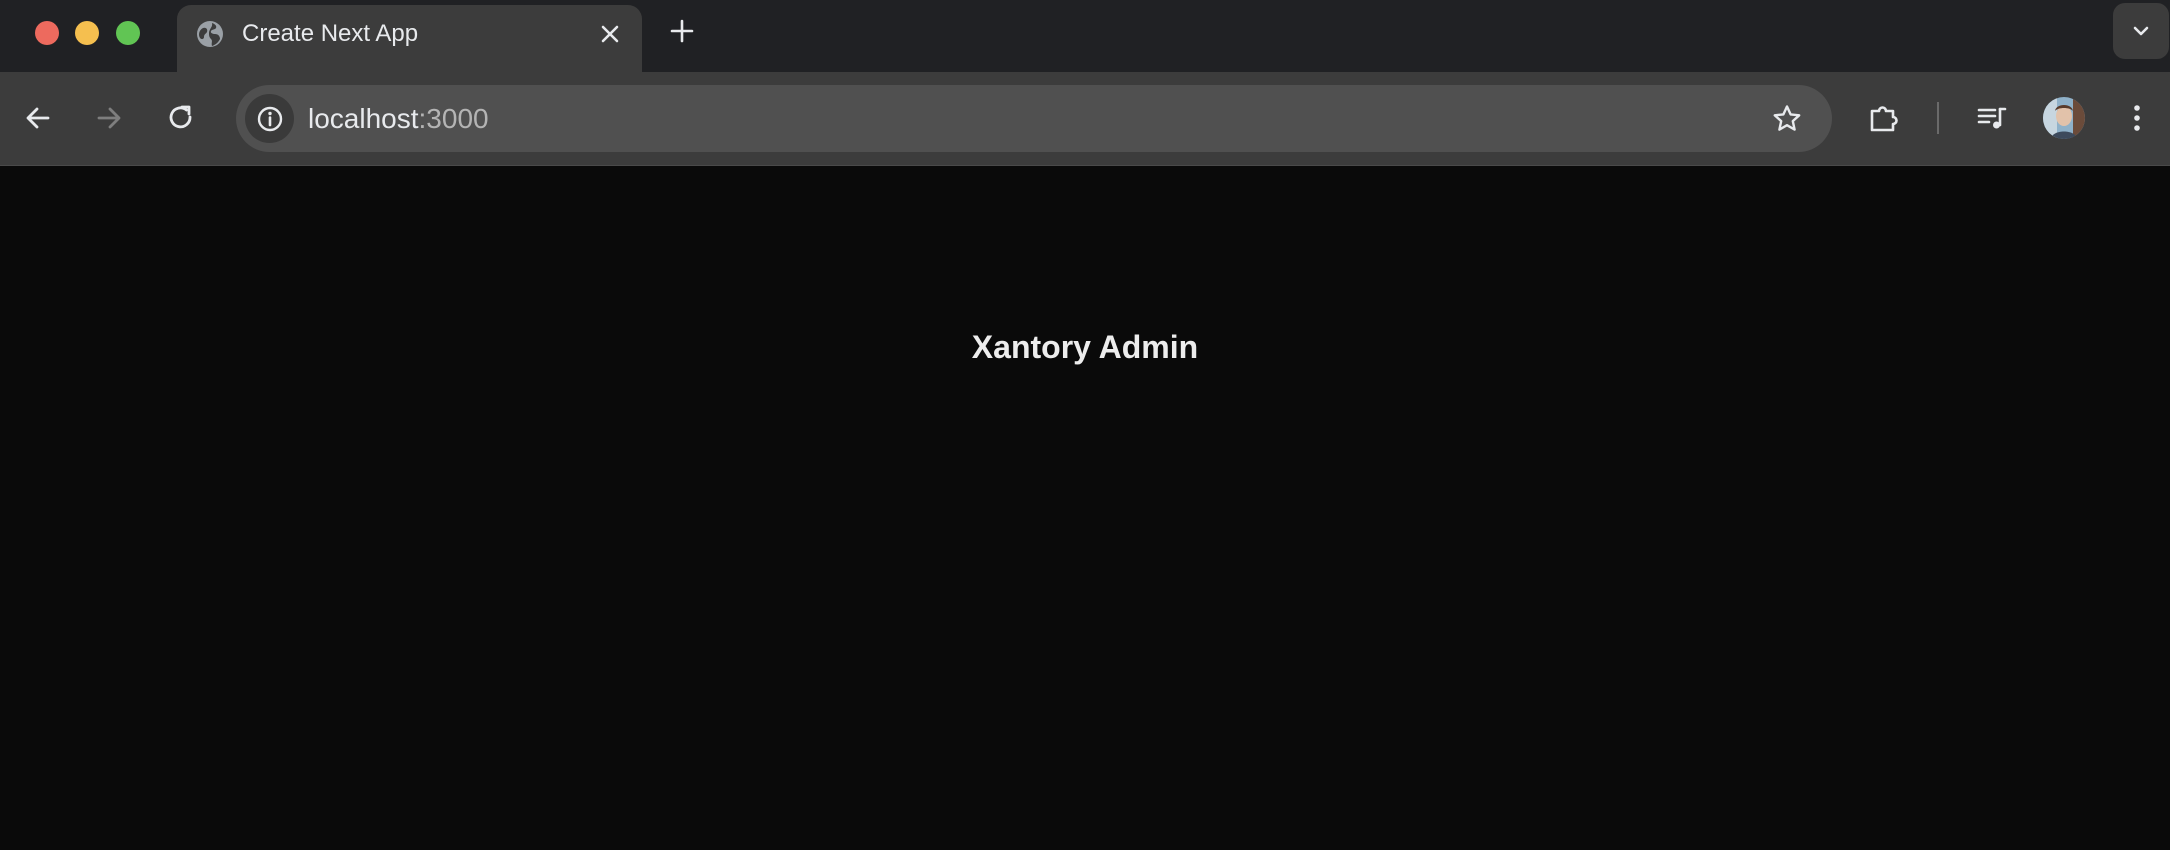 Image resolution: width=2170 pixels, height=850 pixels. I want to click on url-text: localhost:3000, so click(398, 119).